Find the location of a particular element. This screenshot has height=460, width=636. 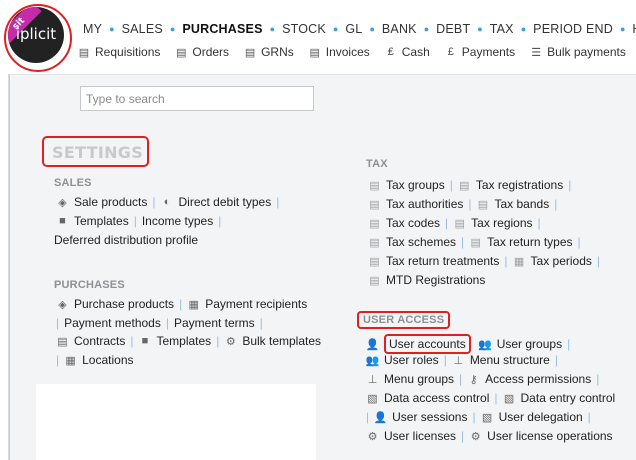

subnav-payments: £ Payments is located at coordinates (480, 52).